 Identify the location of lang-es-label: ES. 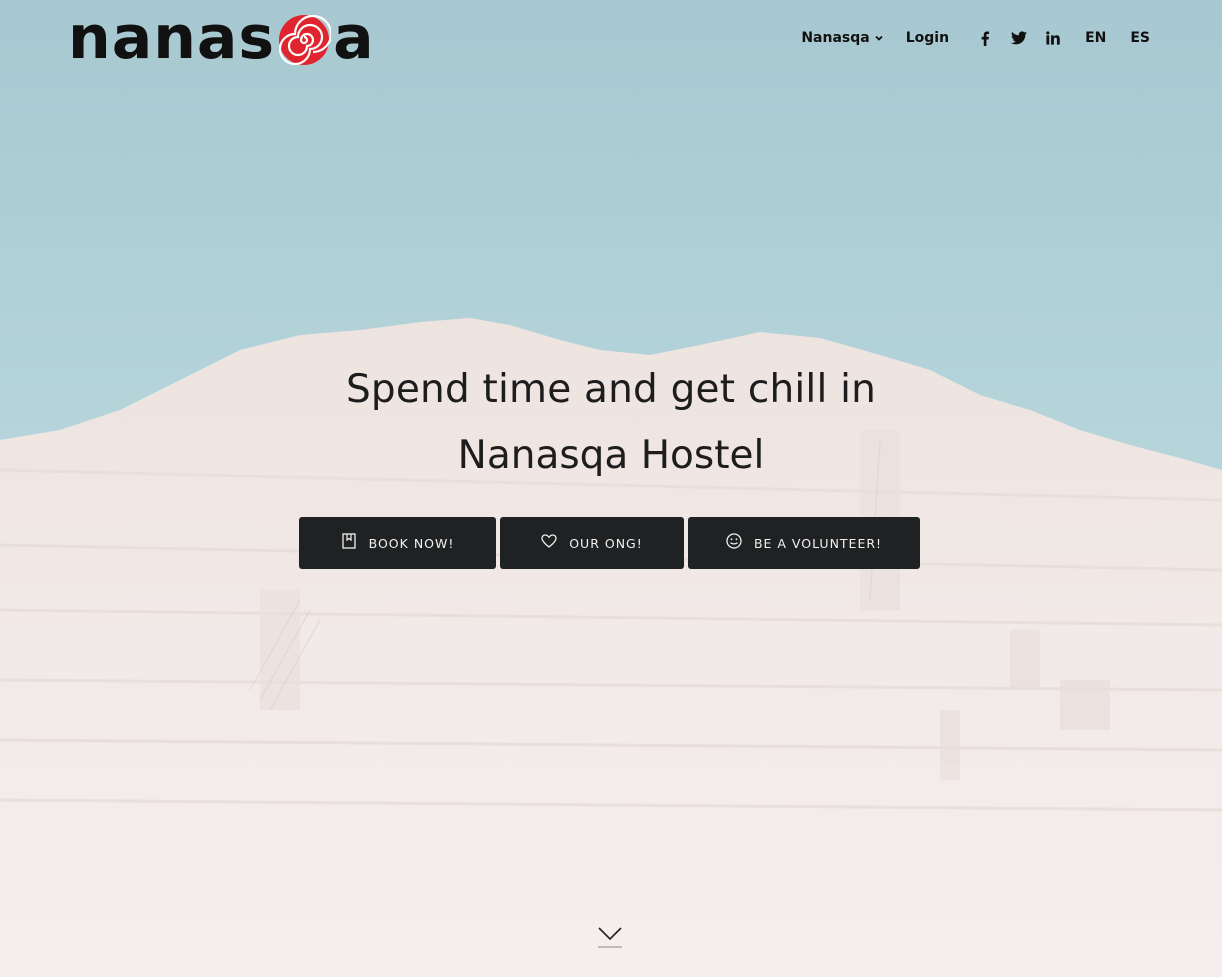
(1140, 38).